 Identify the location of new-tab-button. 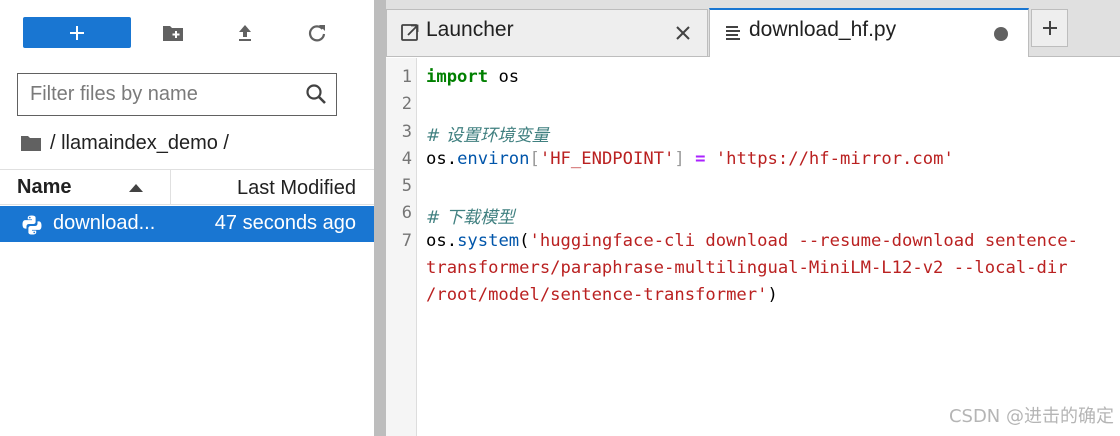
(1049, 28).